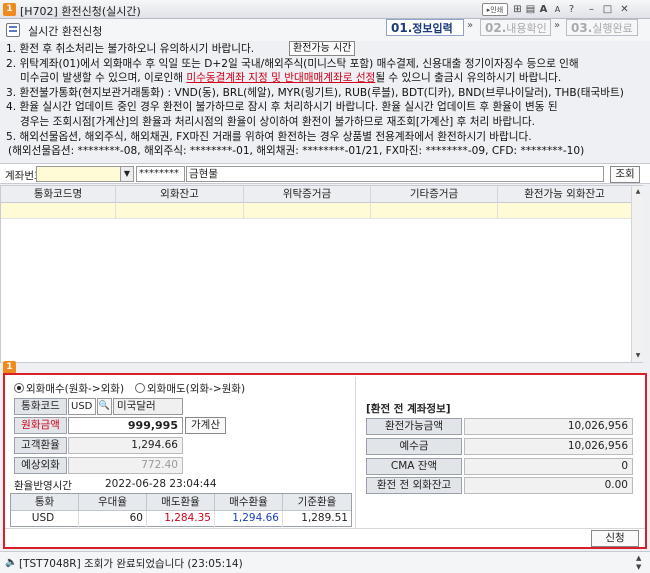 The height and width of the screenshot is (573, 650). Describe the element at coordinates (82, 406) in the screenshot. I see `currency-code-input: USD` at that location.